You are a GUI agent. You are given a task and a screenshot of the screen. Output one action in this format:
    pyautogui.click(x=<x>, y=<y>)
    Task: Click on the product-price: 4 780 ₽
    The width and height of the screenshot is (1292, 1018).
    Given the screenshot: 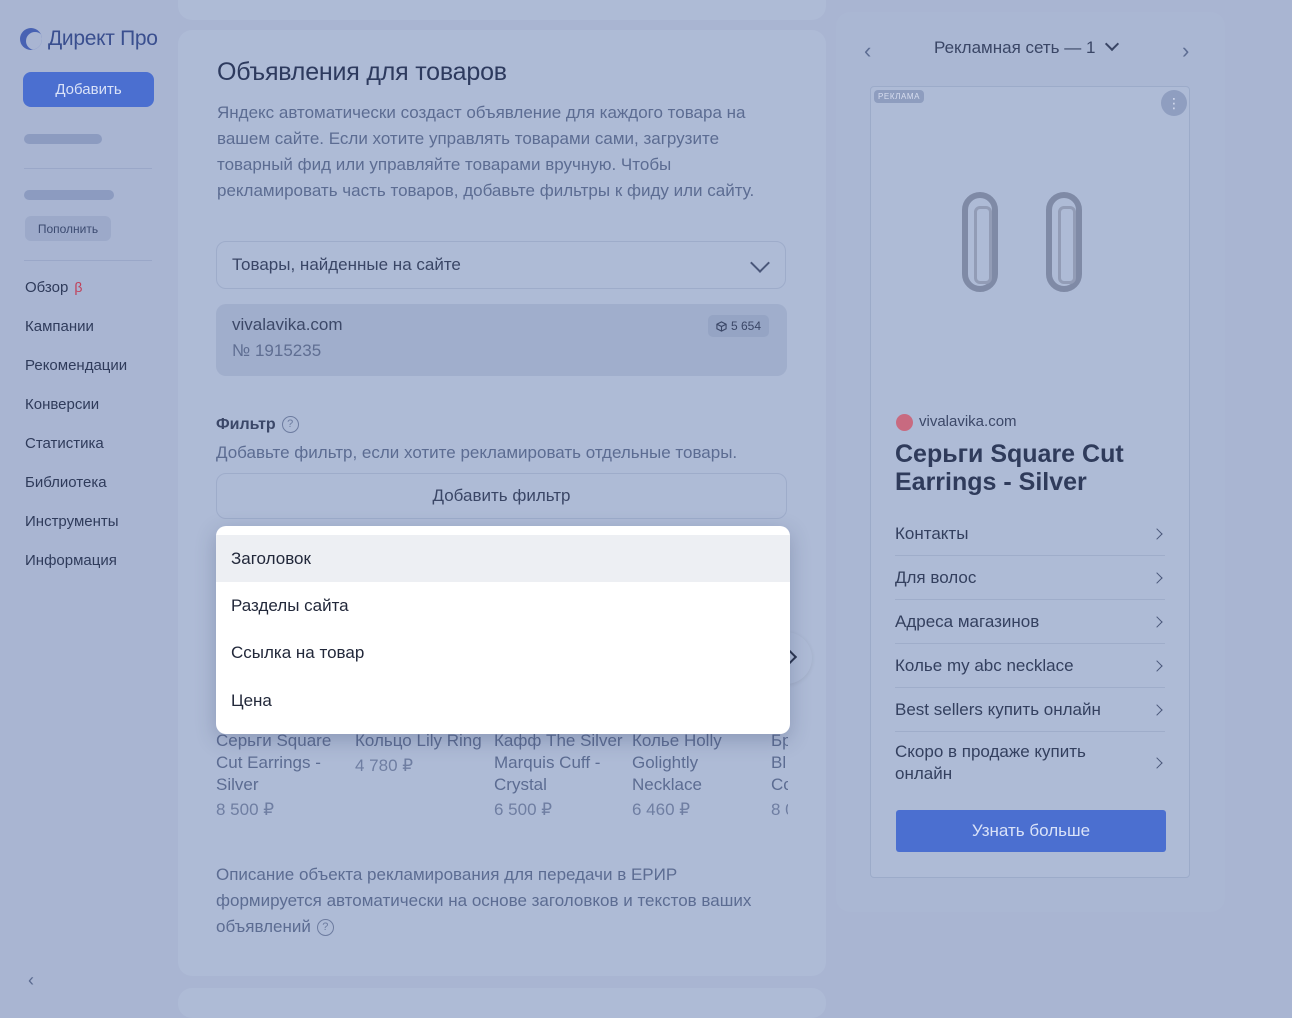 What is the action you would take?
    pyautogui.click(x=384, y=765)
    